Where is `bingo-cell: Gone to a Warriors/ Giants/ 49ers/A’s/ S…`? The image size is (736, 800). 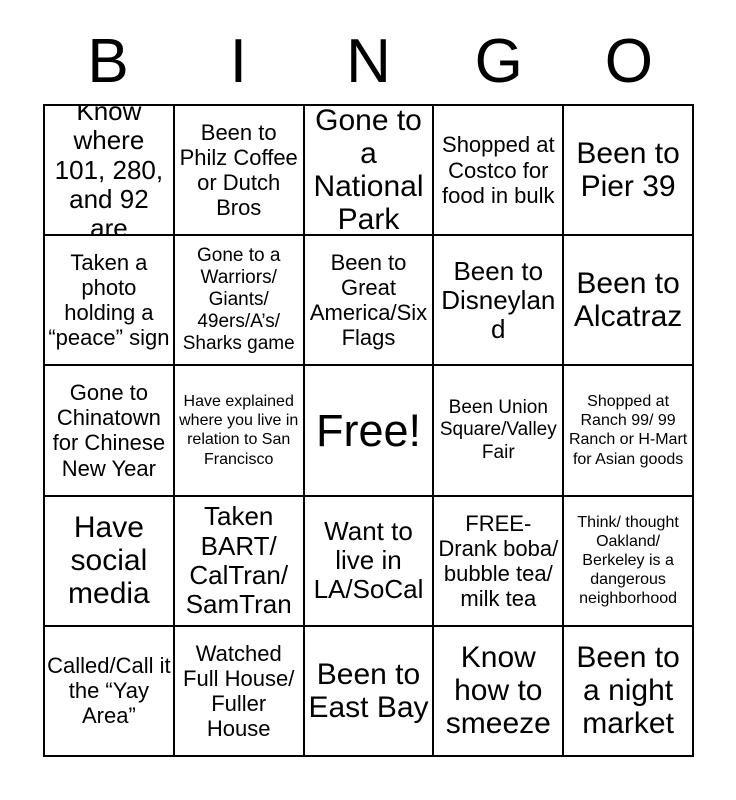 bingo-cell: Gone to a Warriors/ Giants/ 49ers/A’s/ S… is located at coordinates (239, 301).